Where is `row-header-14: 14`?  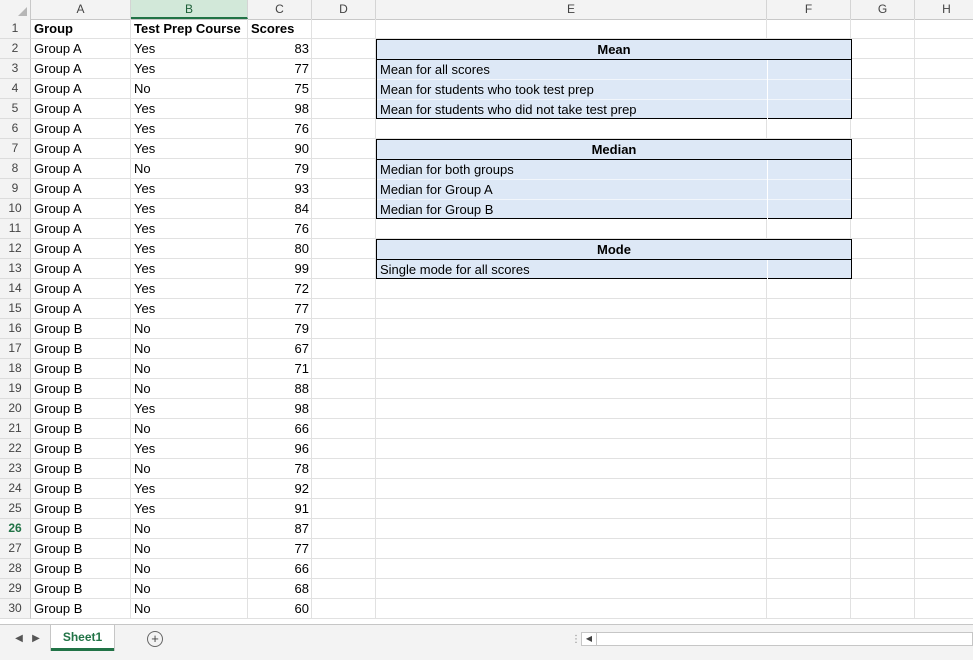 row-header-14: 14 is located at coordinates (15, 289).